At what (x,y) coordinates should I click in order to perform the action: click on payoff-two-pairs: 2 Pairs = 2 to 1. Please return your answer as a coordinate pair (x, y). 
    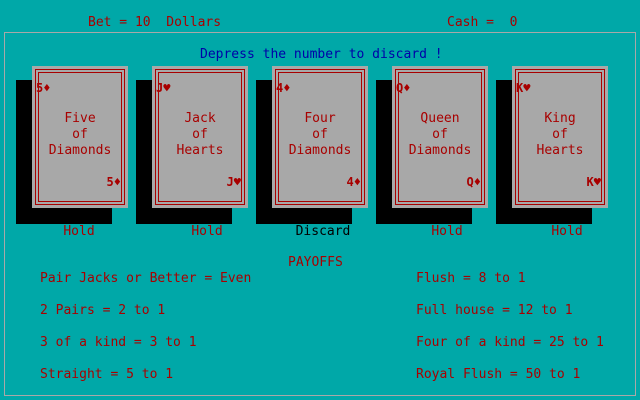
    Looking at the image, I should click on (103, 310).